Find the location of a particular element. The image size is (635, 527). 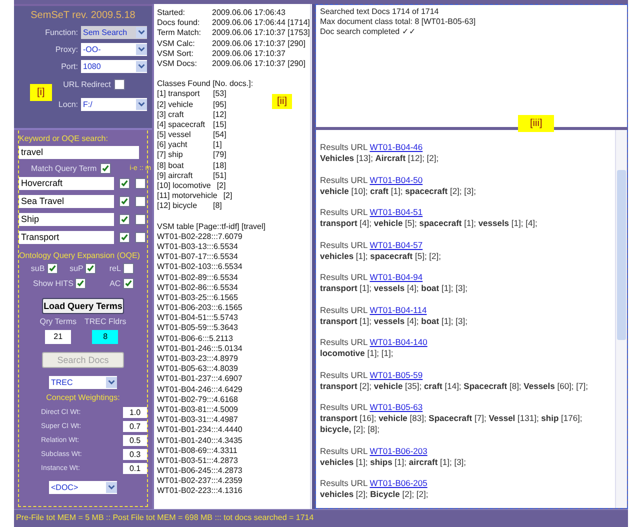

result-link: WT01-B04-50 is located at coordinates (396, 179).